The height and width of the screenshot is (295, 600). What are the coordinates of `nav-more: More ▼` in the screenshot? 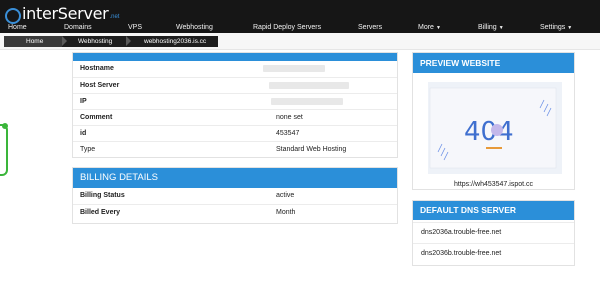 It's located at (429, 28).